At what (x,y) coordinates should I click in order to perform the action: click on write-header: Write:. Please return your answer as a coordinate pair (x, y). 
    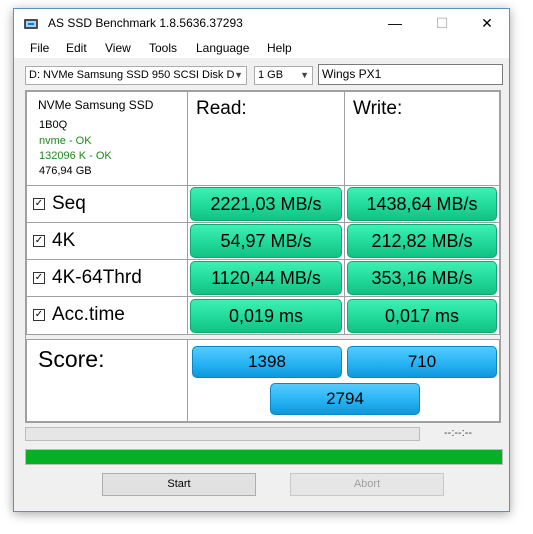
    Looking at the image, I should click on (422, 138).